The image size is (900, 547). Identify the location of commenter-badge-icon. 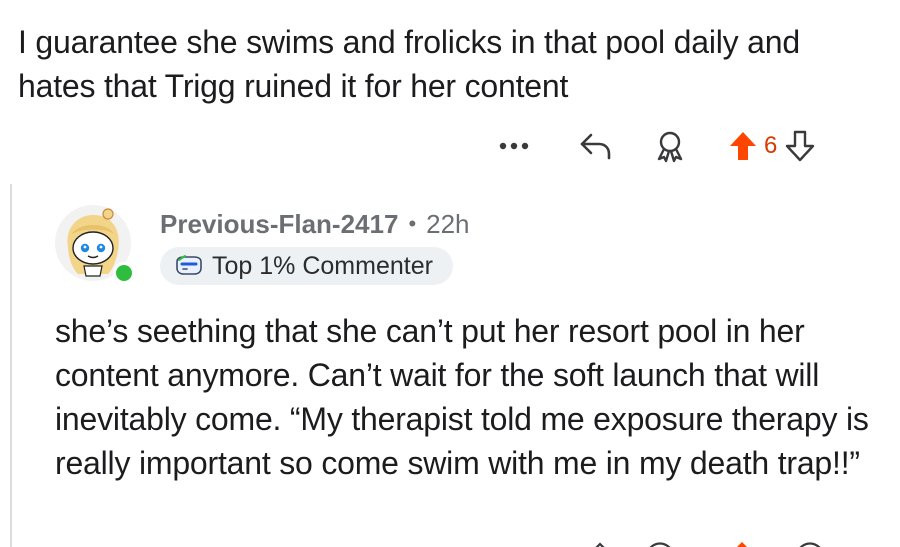
(189, 266).